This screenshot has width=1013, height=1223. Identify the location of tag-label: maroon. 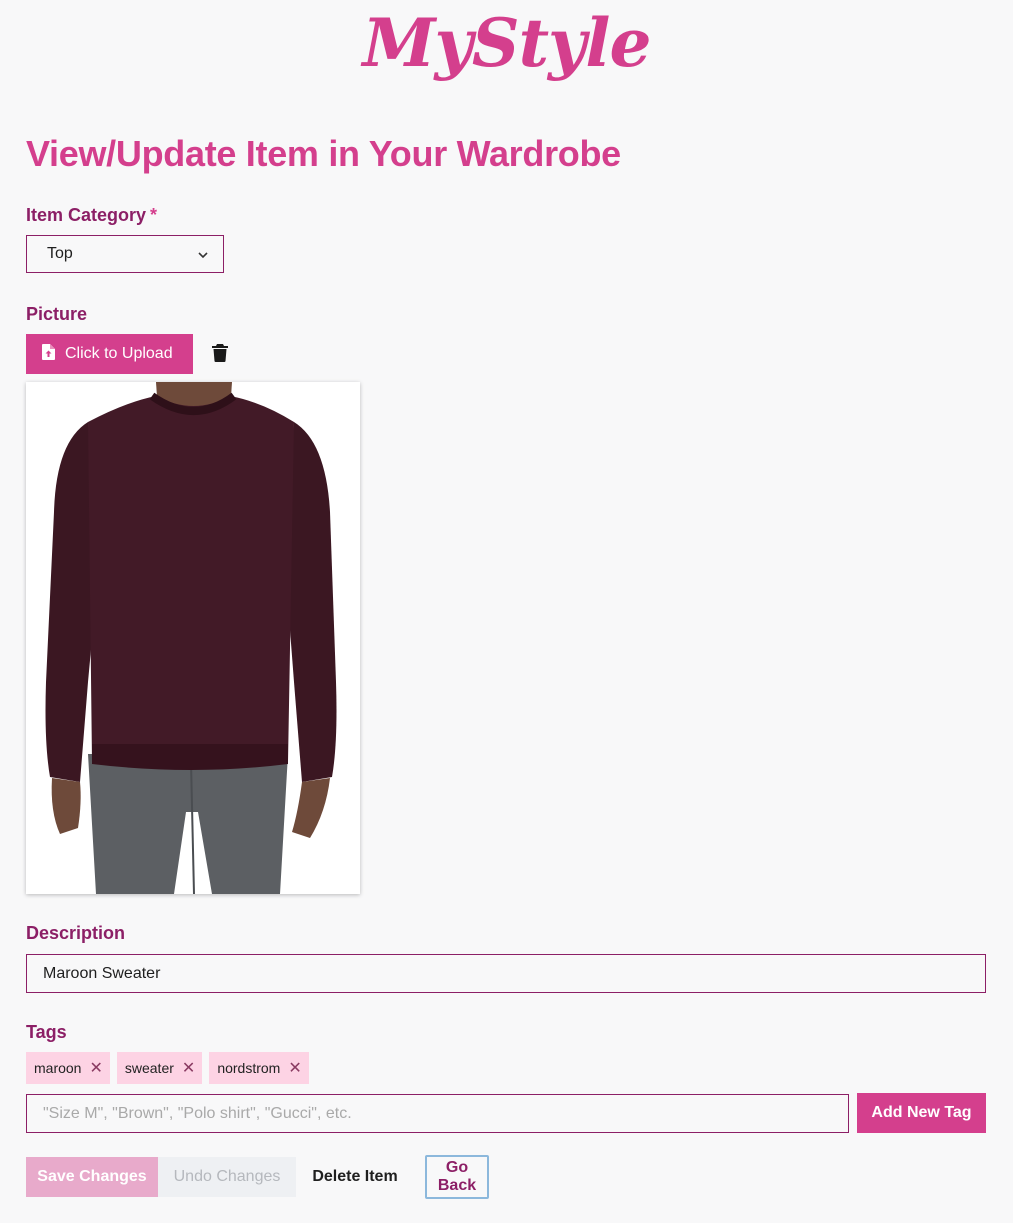
(58, 1068).